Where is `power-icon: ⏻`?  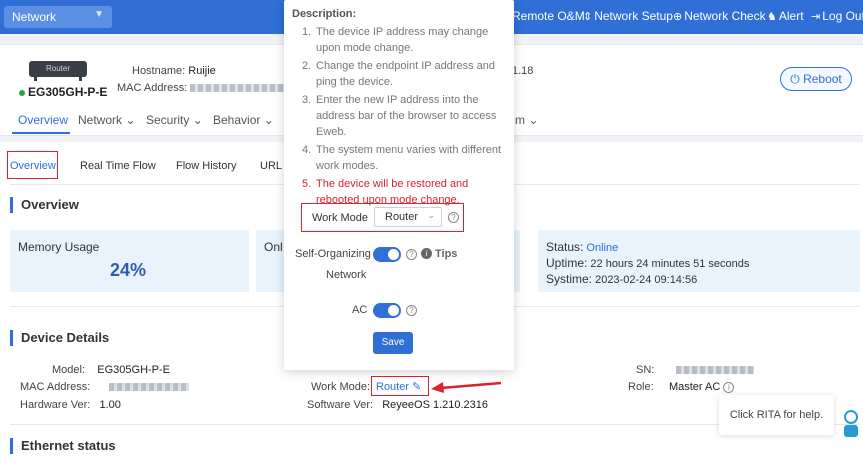
power-icon: ⏻ is located at coordinates (795, 79).